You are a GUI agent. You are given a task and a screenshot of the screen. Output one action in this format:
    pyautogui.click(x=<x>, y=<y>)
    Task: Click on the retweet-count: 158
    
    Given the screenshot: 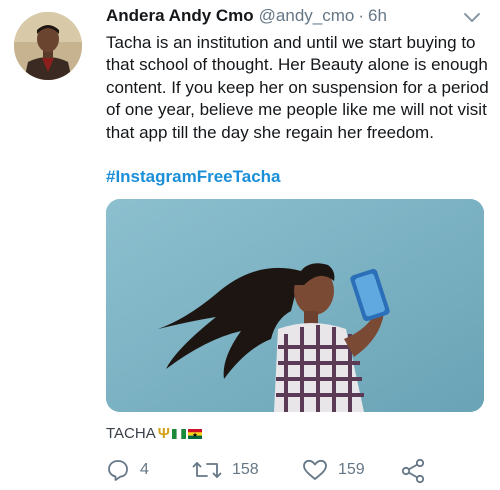 What is the action you would take?
    pyautogui.click(x=245, y=469)
    